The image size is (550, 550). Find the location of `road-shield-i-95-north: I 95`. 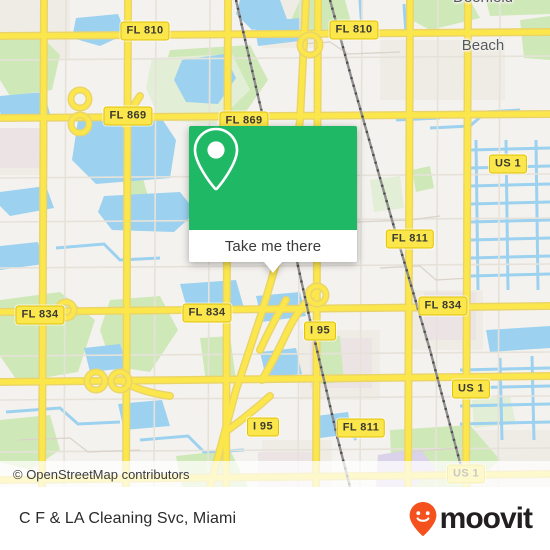

road-shield-i-95-north: I 95 is located at coordinates (320, 331).